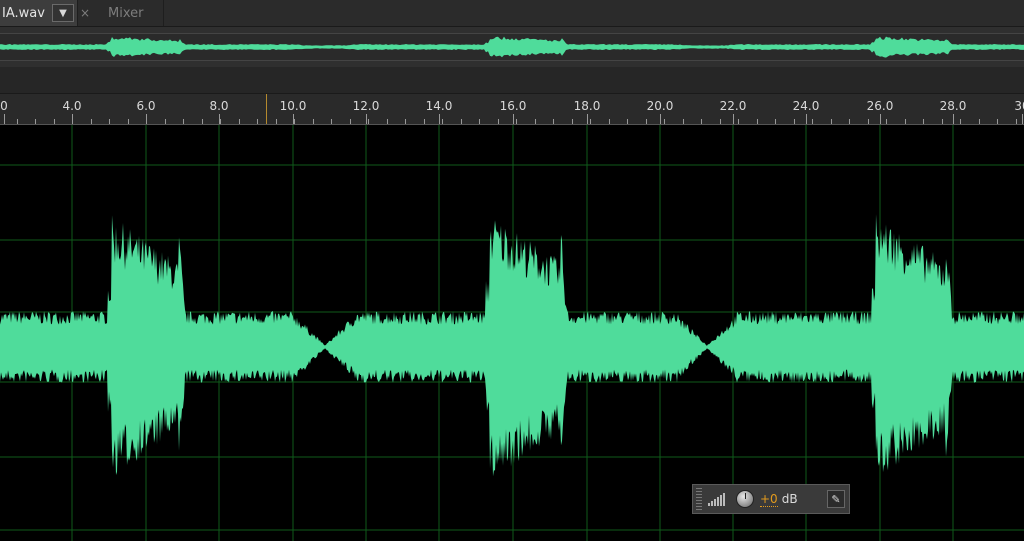 The height and width of the screenshot is (541, 1024). I want to click on ruler-label: 8.0, so click(219, 106).